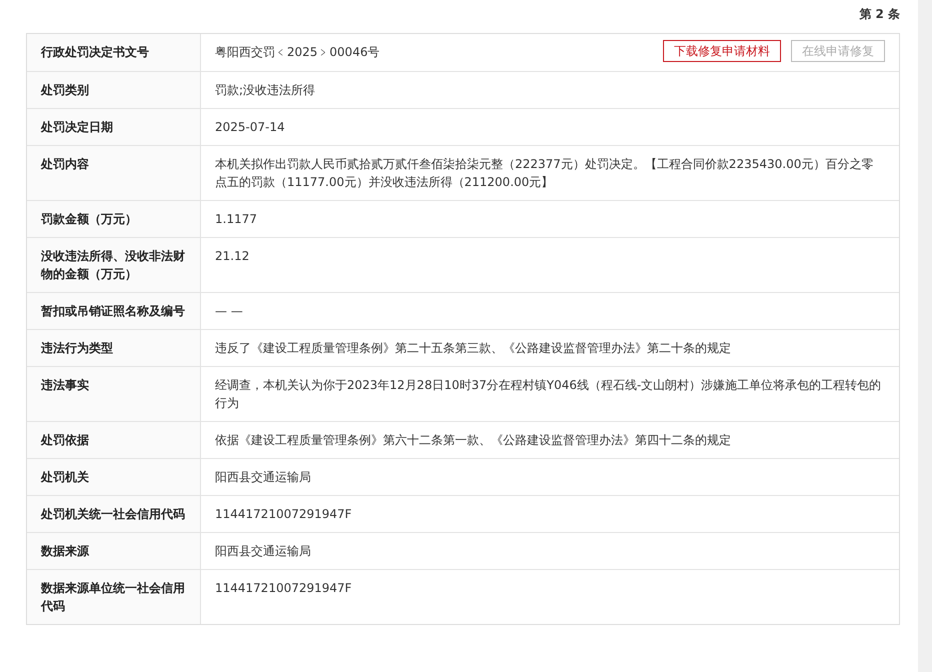  Describe the element at coordinates (250, 127) in the screenshot. I see `field-value: 2025-07-14` at that location.